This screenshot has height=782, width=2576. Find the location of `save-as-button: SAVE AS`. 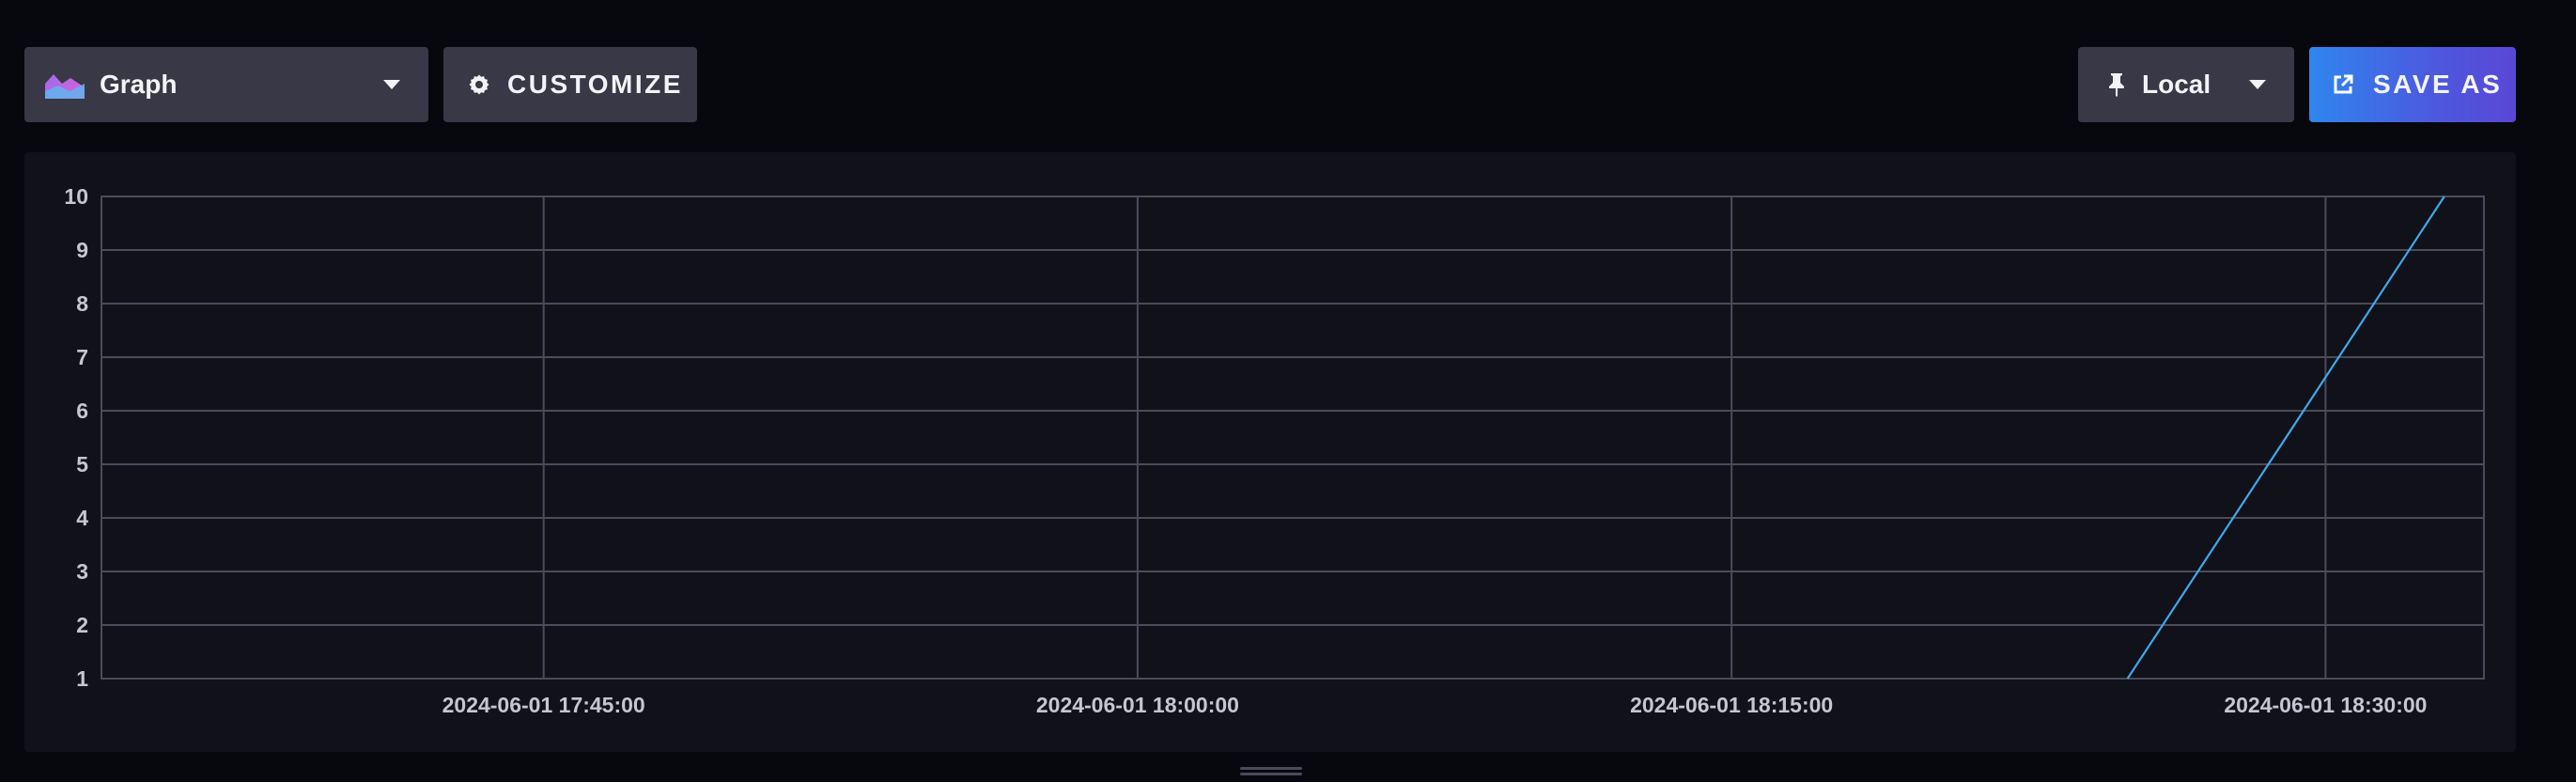

save-as-button: SAVE AS is located at coordinates (2412, 85).